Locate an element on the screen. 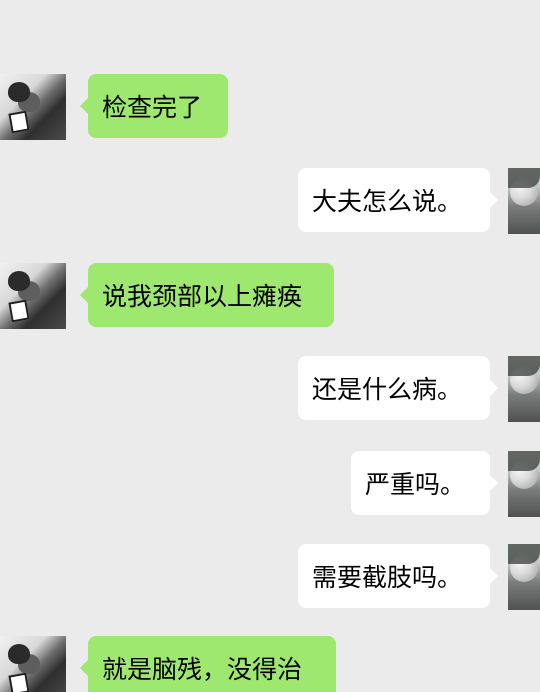 The image size is (540, 692). message-text: 大夫怎么说。 is located at coordinates (387, 201).